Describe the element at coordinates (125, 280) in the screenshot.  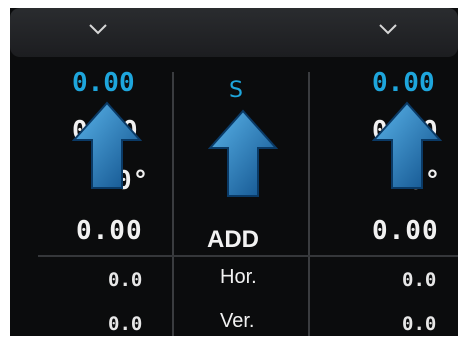
I see `left-hor-value: 0.0` at that location.